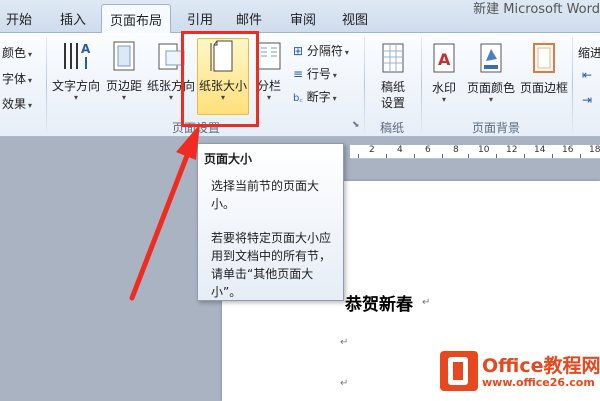 This screenshot has width=600, height=401. I want to click on site-watermark: Office教程网 www.office26.com, so click(518, 373).